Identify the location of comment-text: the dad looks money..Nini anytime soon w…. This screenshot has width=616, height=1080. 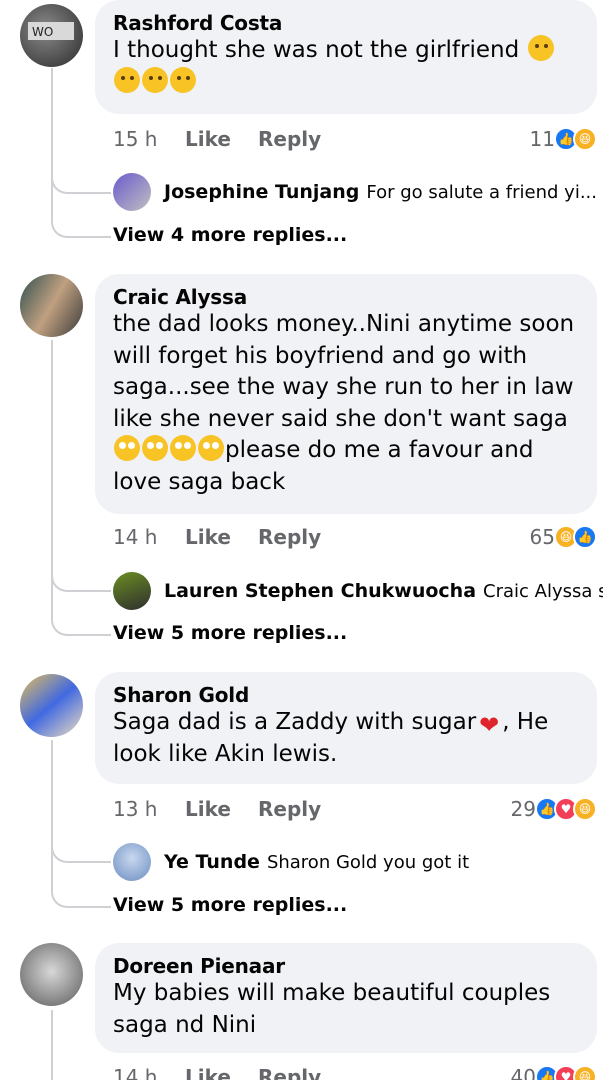
(344, 403).